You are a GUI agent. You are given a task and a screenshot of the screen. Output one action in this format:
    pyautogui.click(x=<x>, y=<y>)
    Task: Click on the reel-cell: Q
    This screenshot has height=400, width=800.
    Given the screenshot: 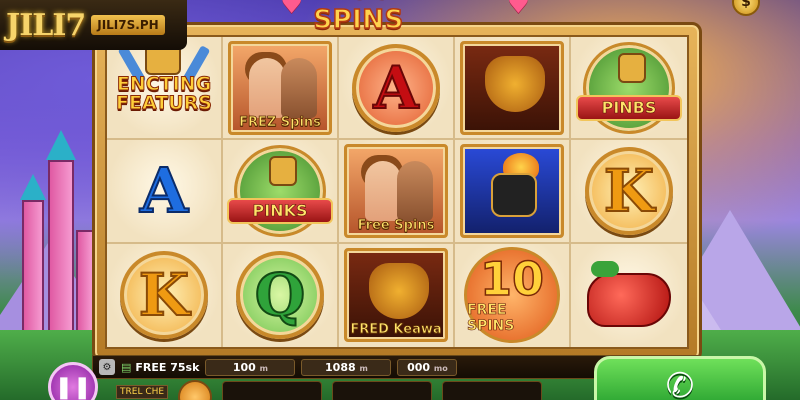 What is the action you would take?
    pyautogui.click(x=281, y=295)
    